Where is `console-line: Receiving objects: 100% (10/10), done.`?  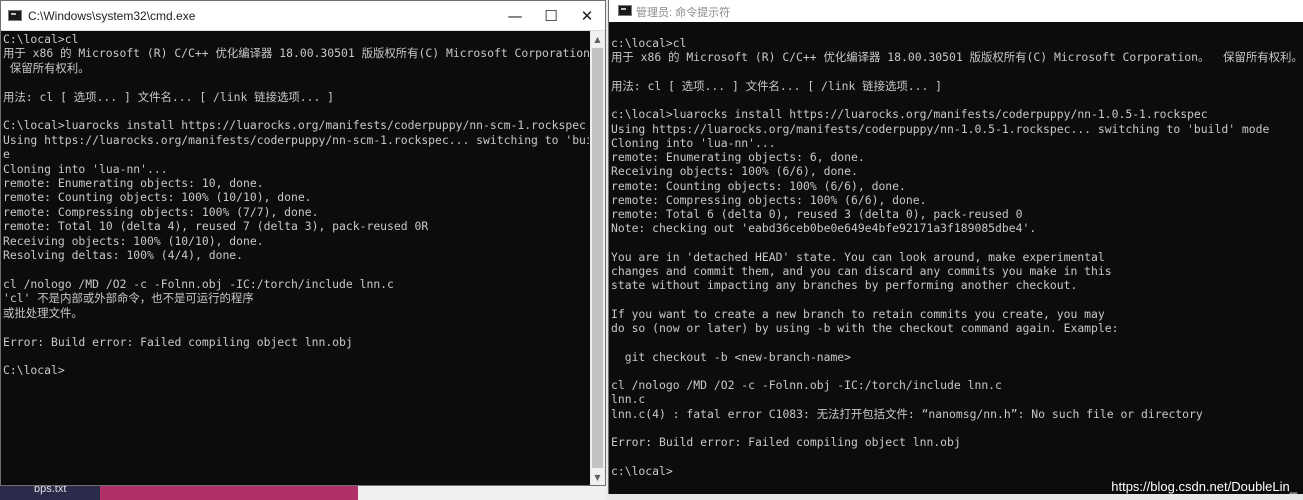 console-line: Receiving objects: 100% (10/10), done. is located at coordinates (133, 240).